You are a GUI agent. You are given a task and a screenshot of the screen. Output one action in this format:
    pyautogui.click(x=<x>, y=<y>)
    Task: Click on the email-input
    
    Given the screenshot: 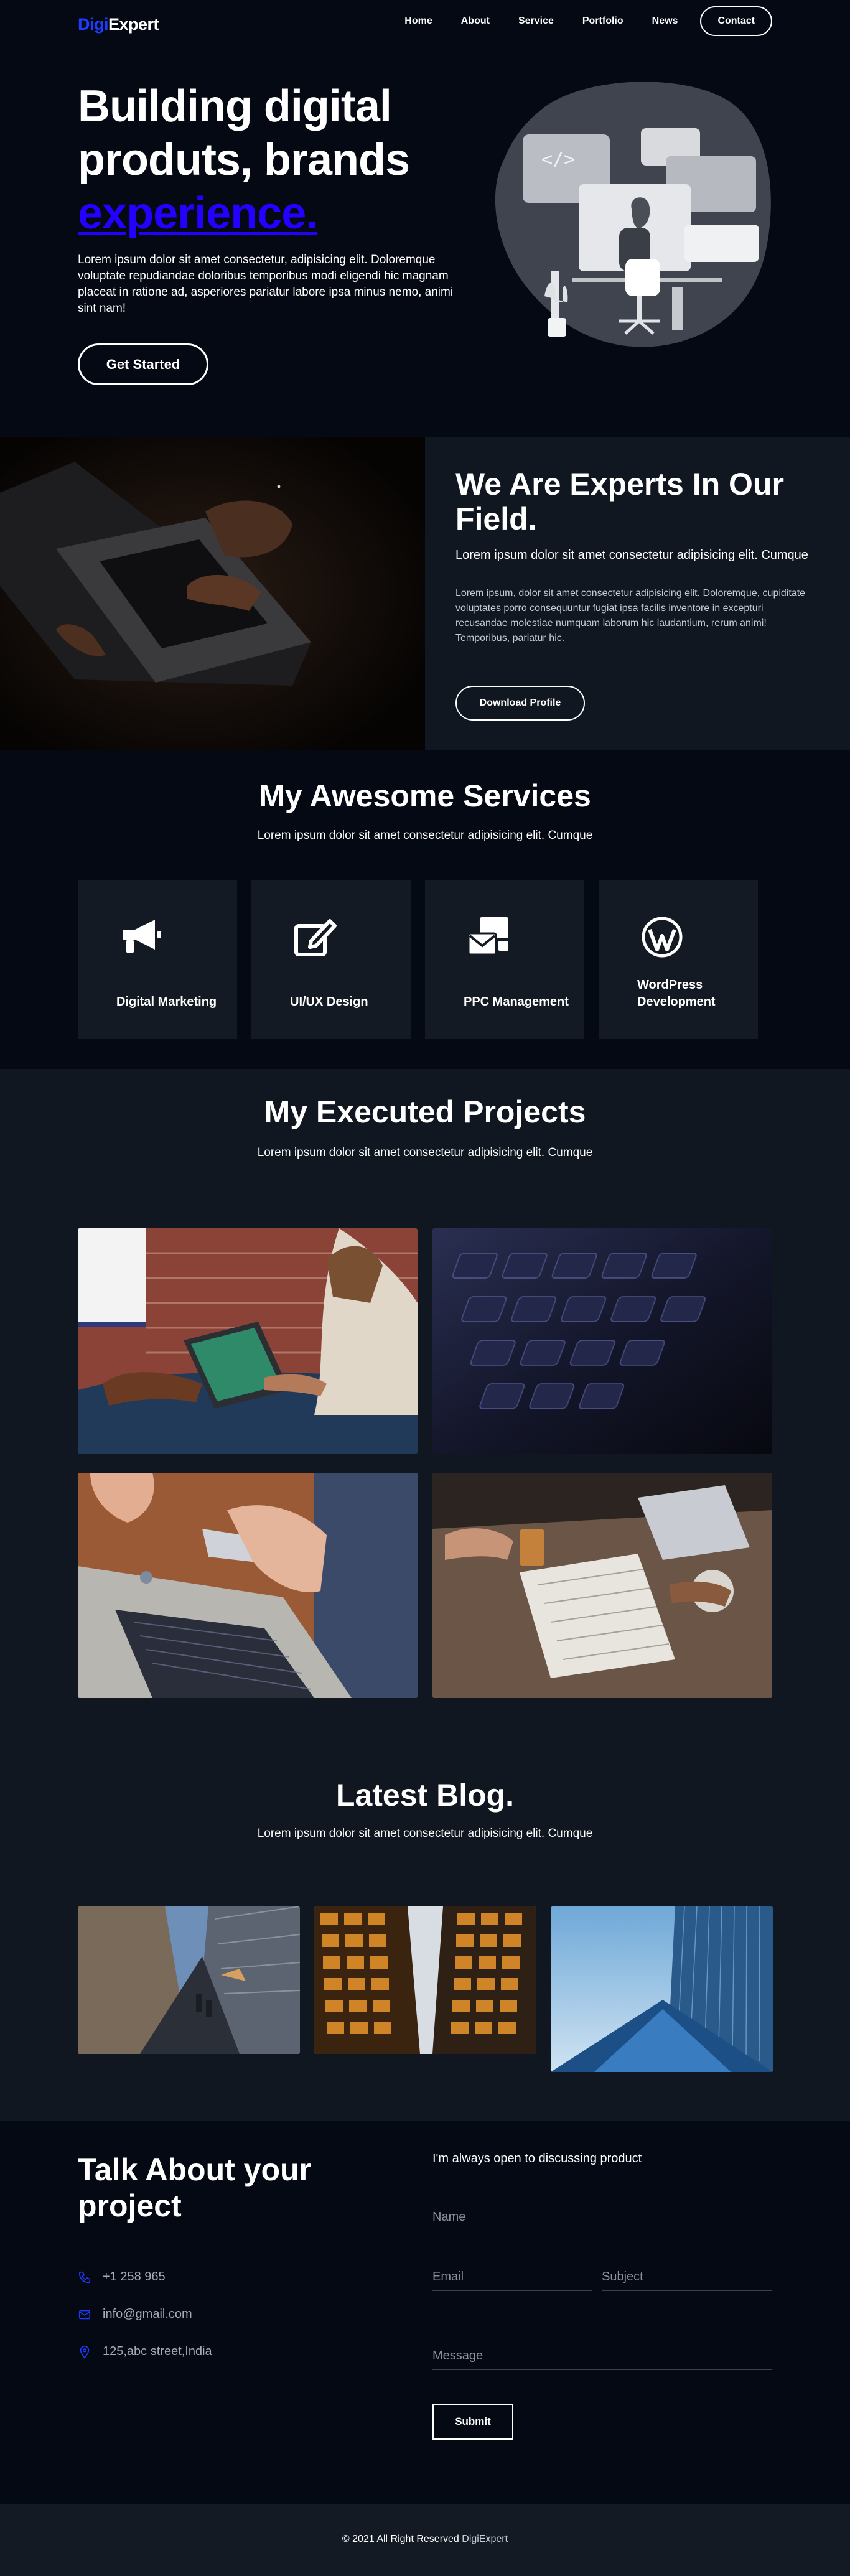 What is the action you would take?
    pyautogui.click(x=512, y=2280)
    